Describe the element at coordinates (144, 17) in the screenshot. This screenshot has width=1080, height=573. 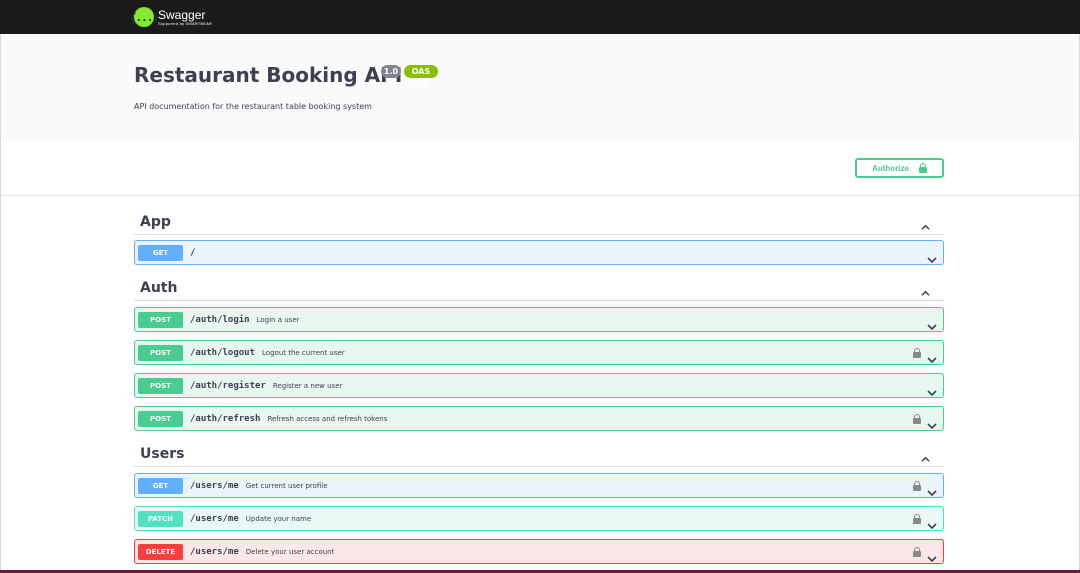
I see `swagger-logo-icon: {...}` at that location.